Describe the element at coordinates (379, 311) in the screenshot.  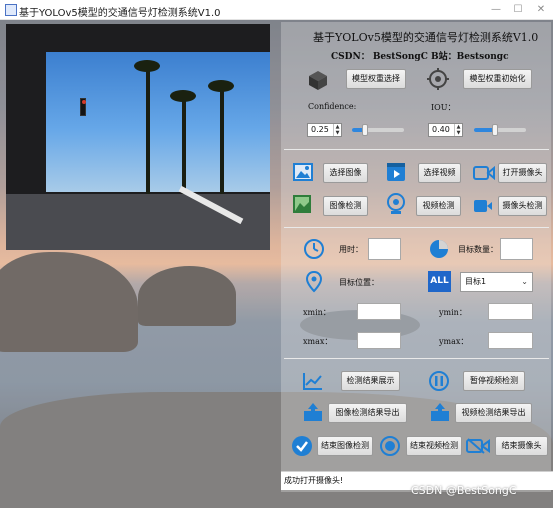
I see `xmin-field` at that location.